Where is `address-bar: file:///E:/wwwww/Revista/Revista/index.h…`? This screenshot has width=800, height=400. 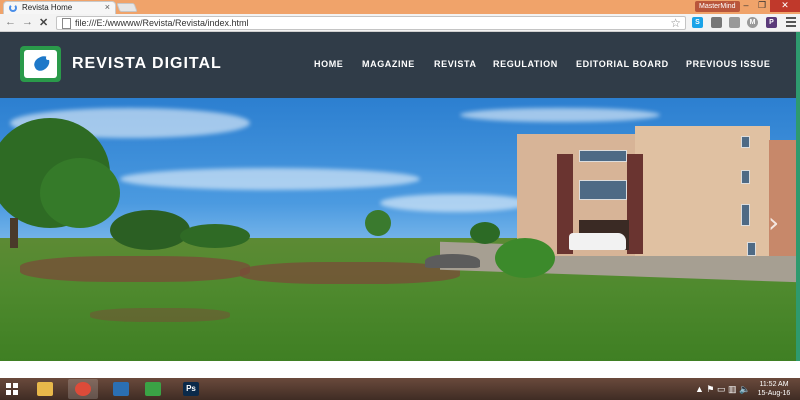
address-bar: file:///E:/wwwww/Revista/Revista/index.h… is located at coordinates (371, 23).